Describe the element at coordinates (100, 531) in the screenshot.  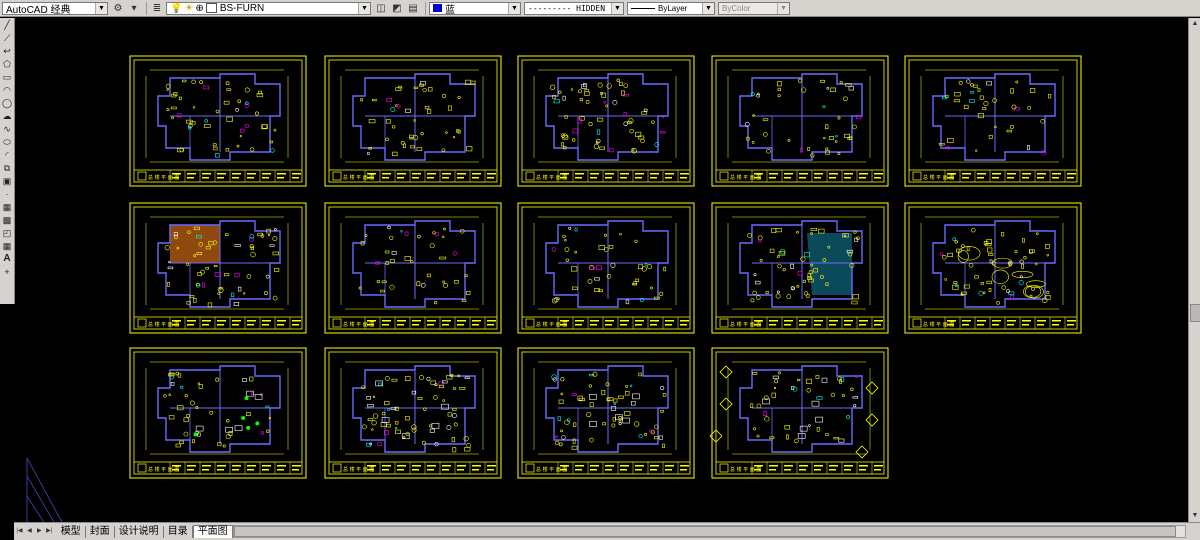
I see `tab-cover: 封面` at that location.